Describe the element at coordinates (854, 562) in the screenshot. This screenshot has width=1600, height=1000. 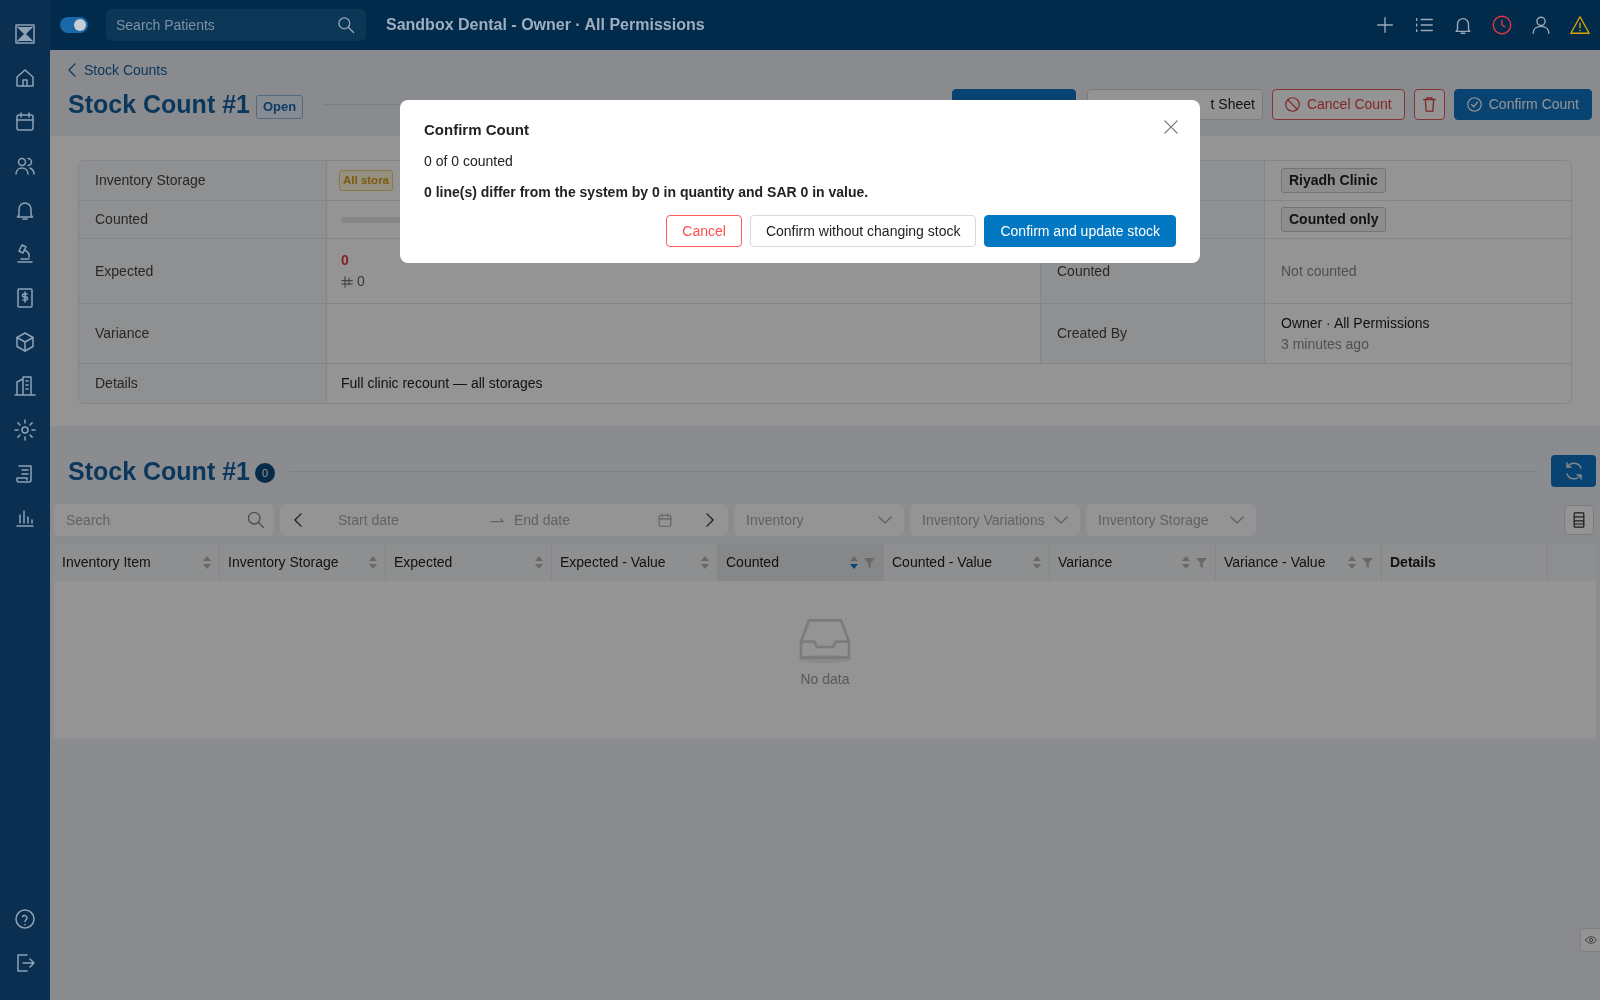
I see `sort-icon` at that location.